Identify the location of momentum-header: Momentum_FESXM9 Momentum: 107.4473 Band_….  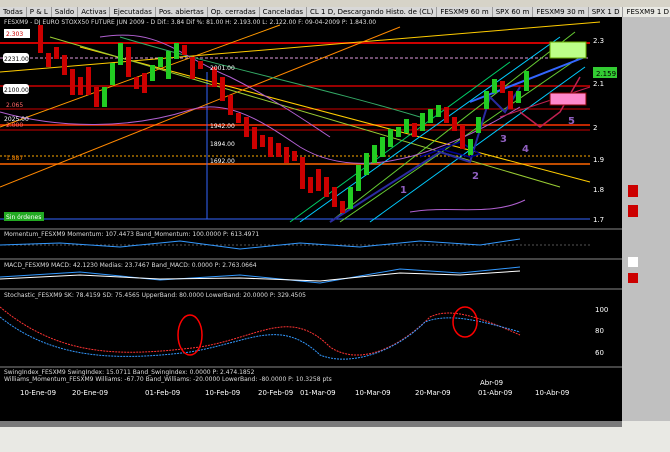
(131, 234).